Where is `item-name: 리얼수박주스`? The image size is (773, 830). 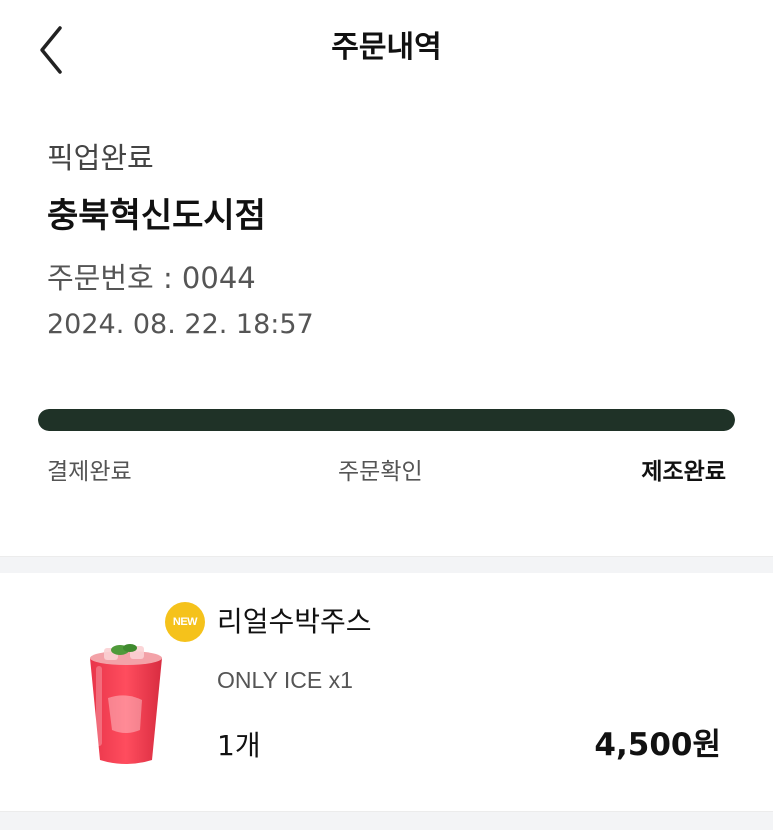 item-name: 리얼수박주스 is located at coordinates (294, 621).